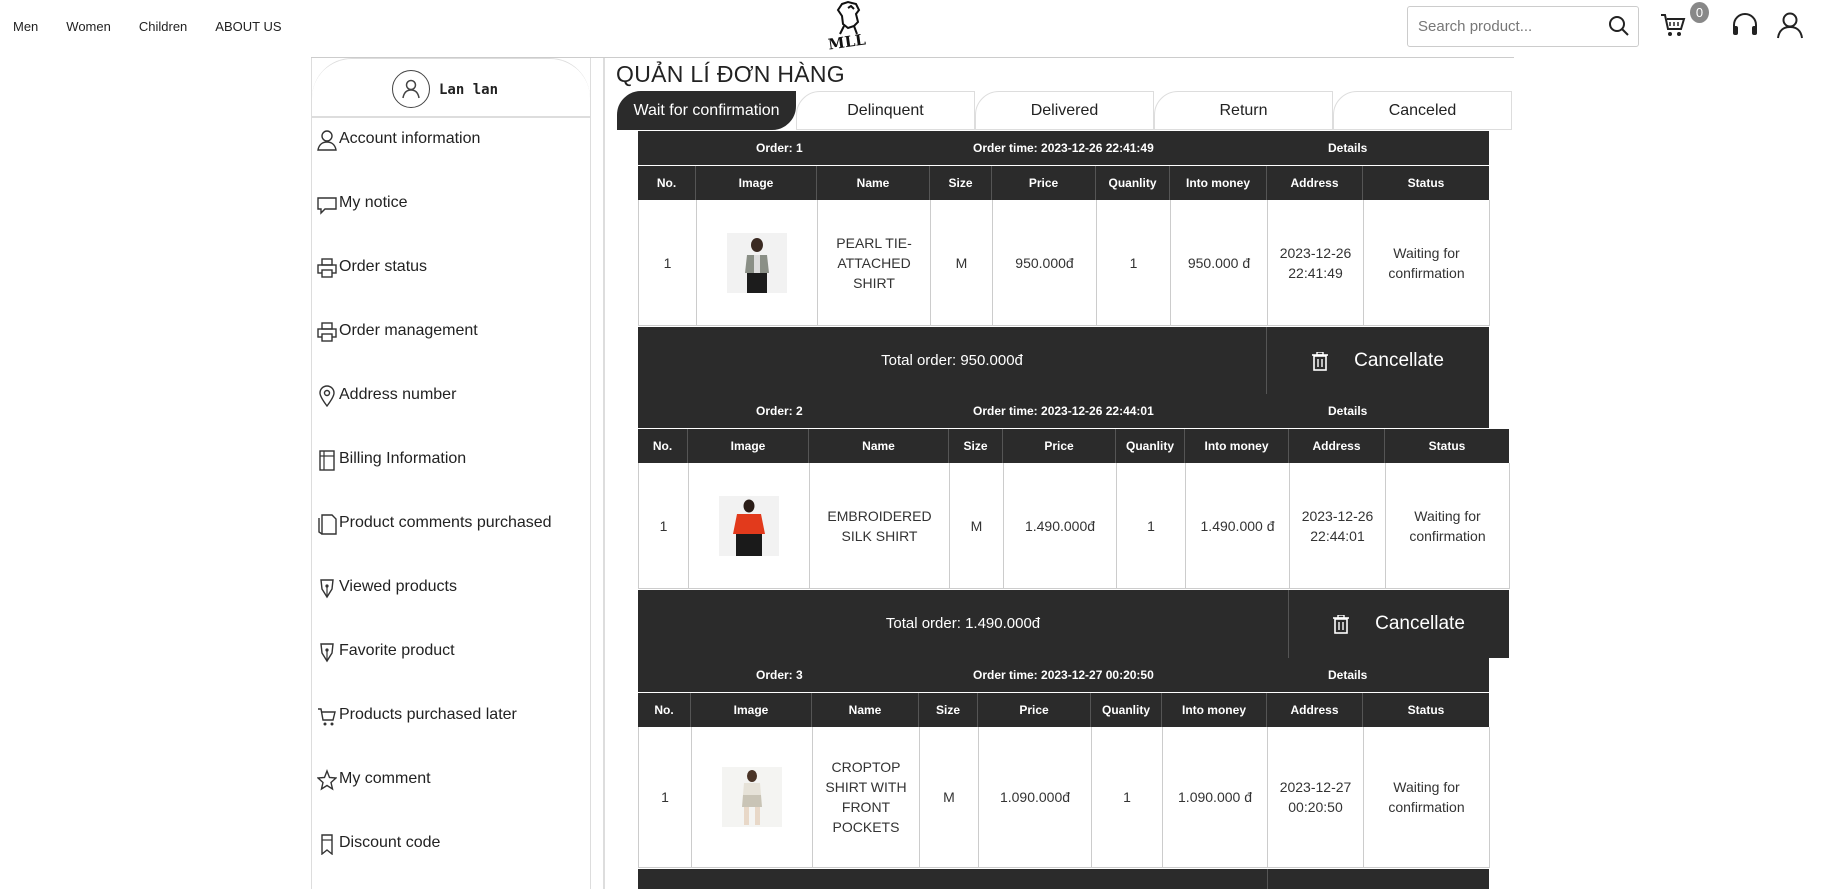  I want to click on search-box, so click(1523, 26).